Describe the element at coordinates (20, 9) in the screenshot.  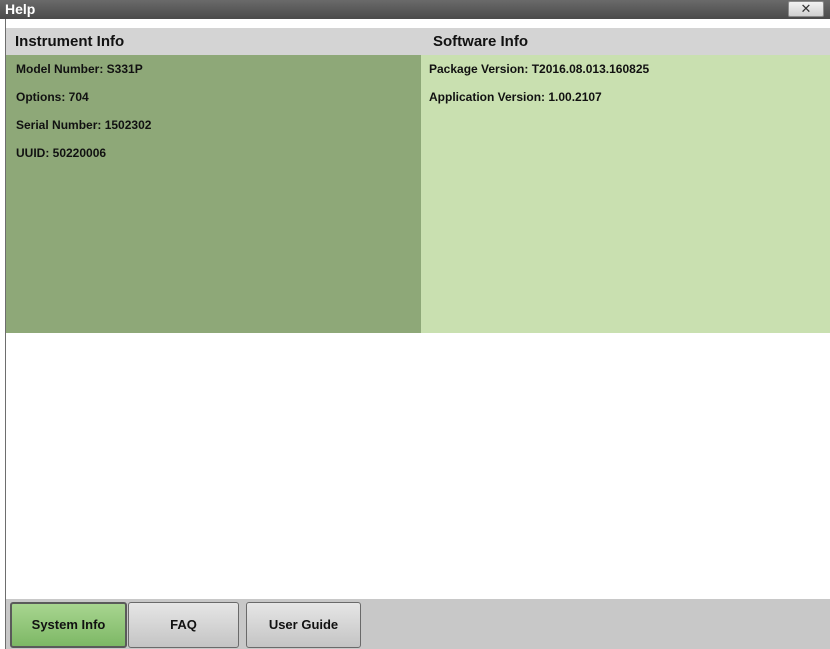
I see `window-title: Help` at that location.